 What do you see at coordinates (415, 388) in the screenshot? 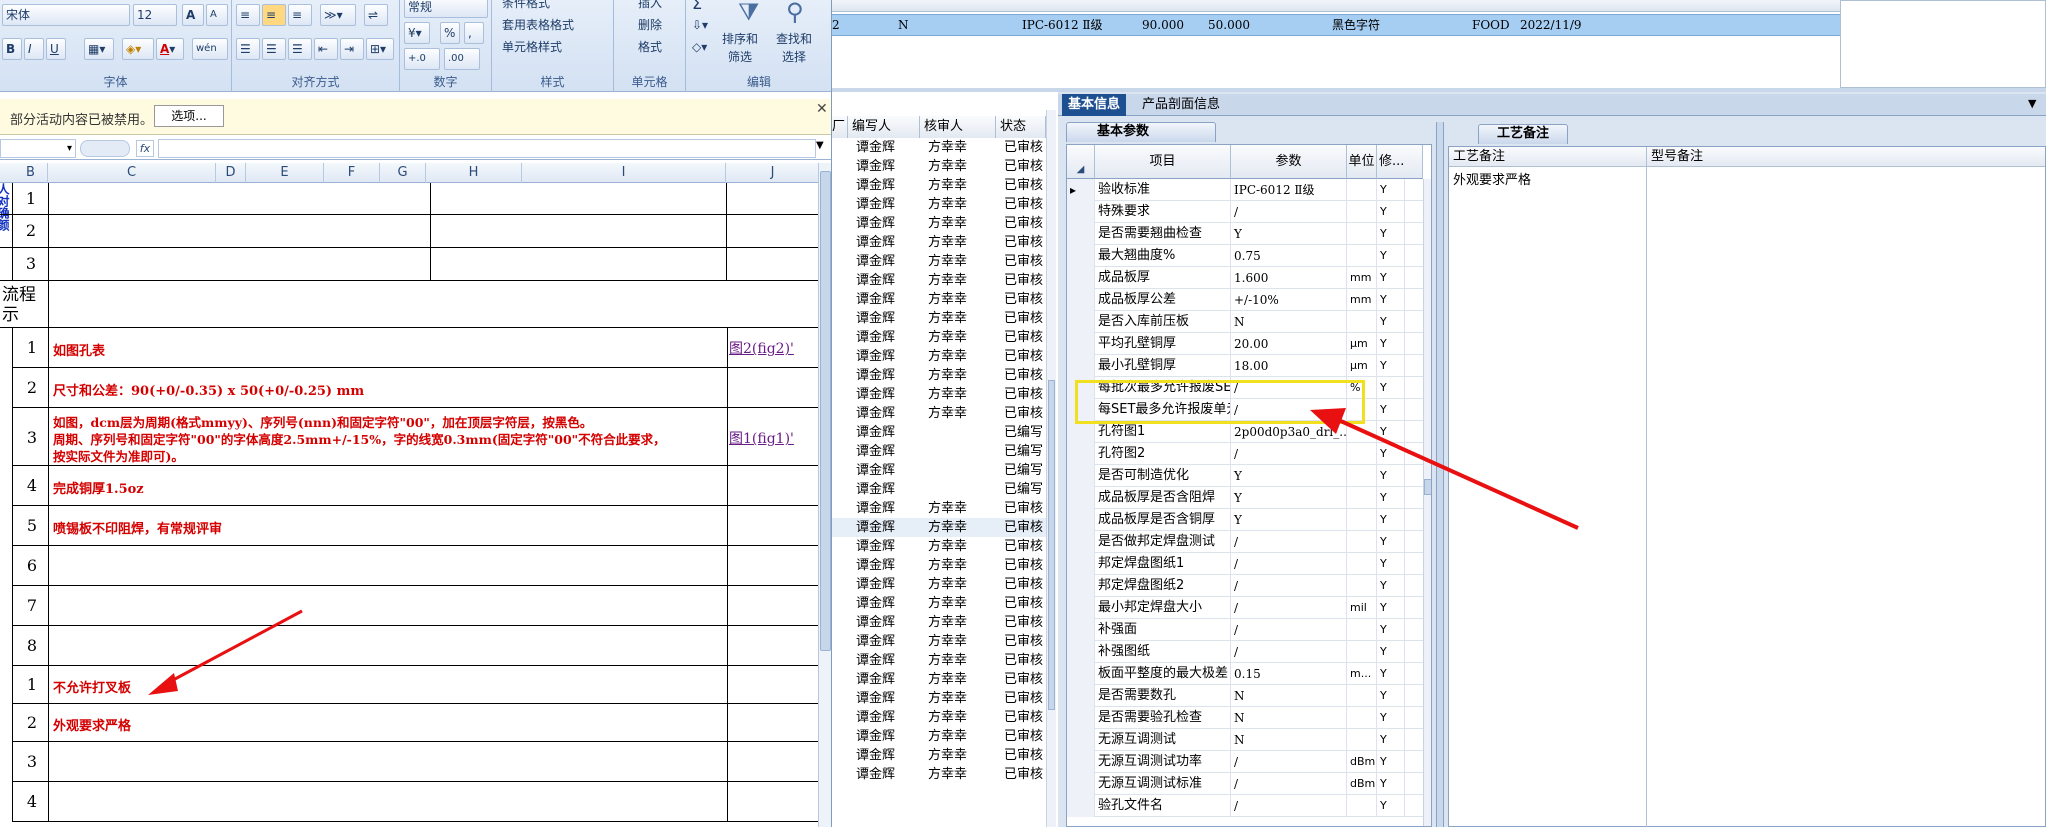
I see `table-row: 2 尺寸和公差：90(+0/-0.35) x 50(+0/-0.25) mm` at bounding box center [415, 388].